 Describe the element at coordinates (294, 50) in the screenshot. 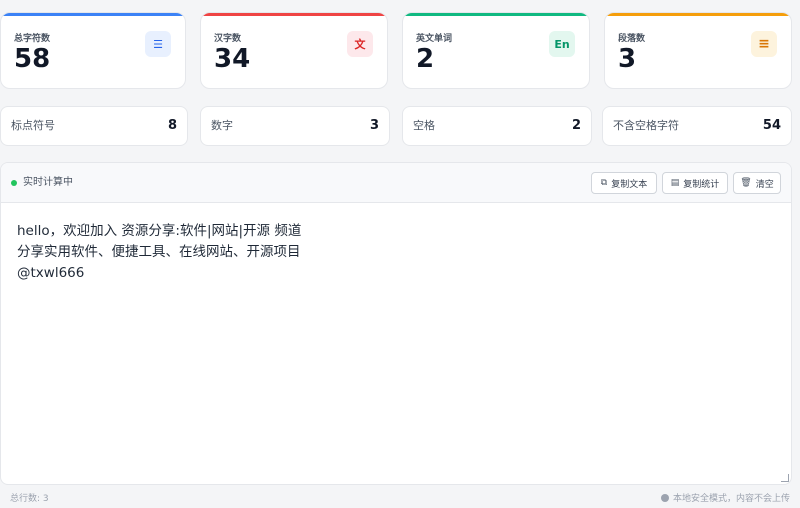

I see `stat-card-chinese-chars: 汉字数 34 文` at that location.